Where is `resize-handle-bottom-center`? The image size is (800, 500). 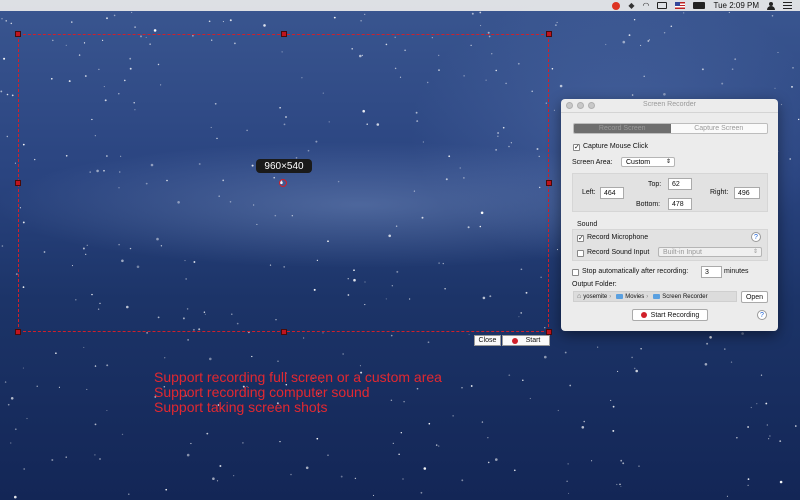
resize-handle-bottom-center is located at coordinates (284, 332).